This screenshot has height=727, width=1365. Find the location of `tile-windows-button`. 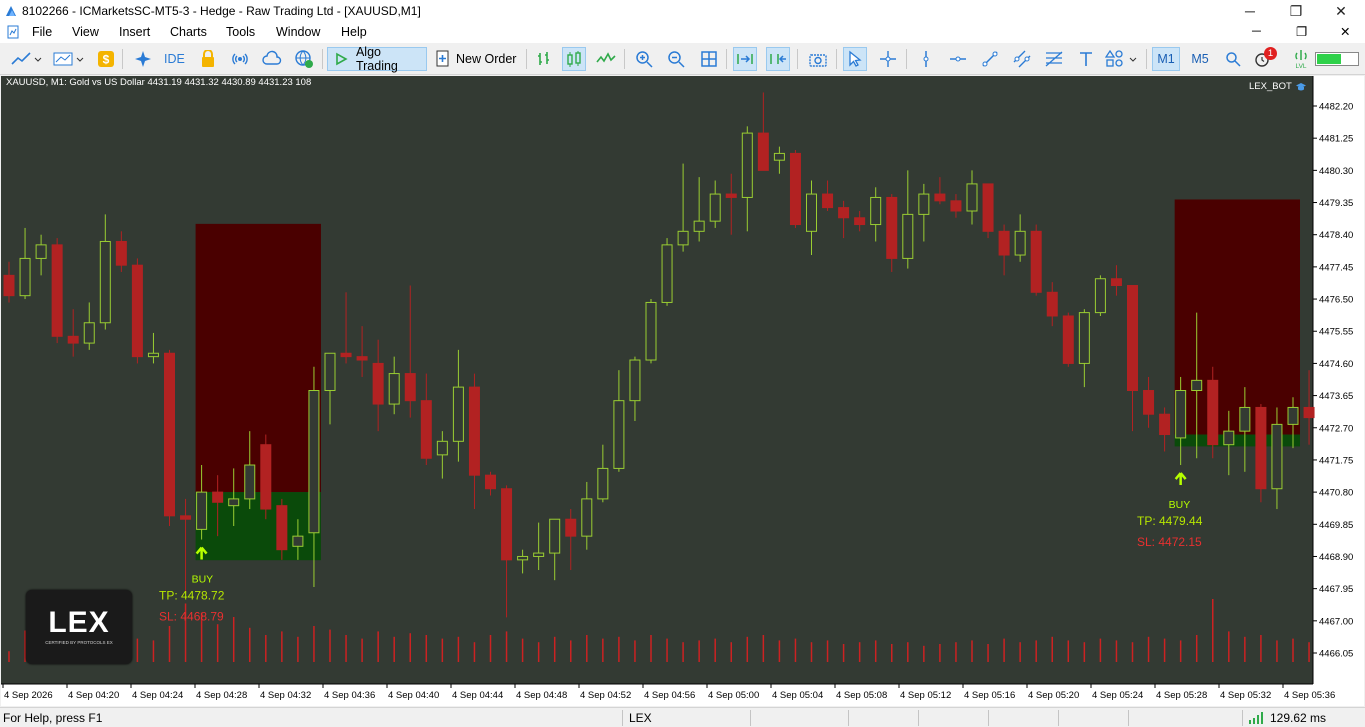

tile-windows-button is located at coordinates (709, 59).